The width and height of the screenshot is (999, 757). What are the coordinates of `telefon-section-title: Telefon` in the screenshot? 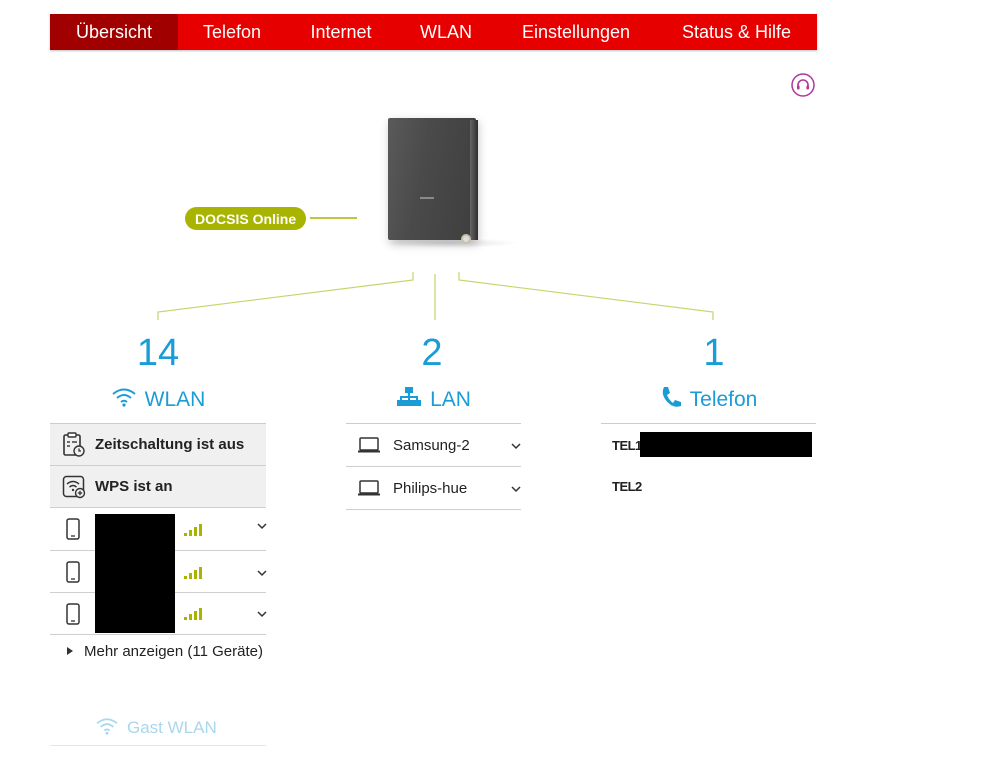 It's located at (708, 400).